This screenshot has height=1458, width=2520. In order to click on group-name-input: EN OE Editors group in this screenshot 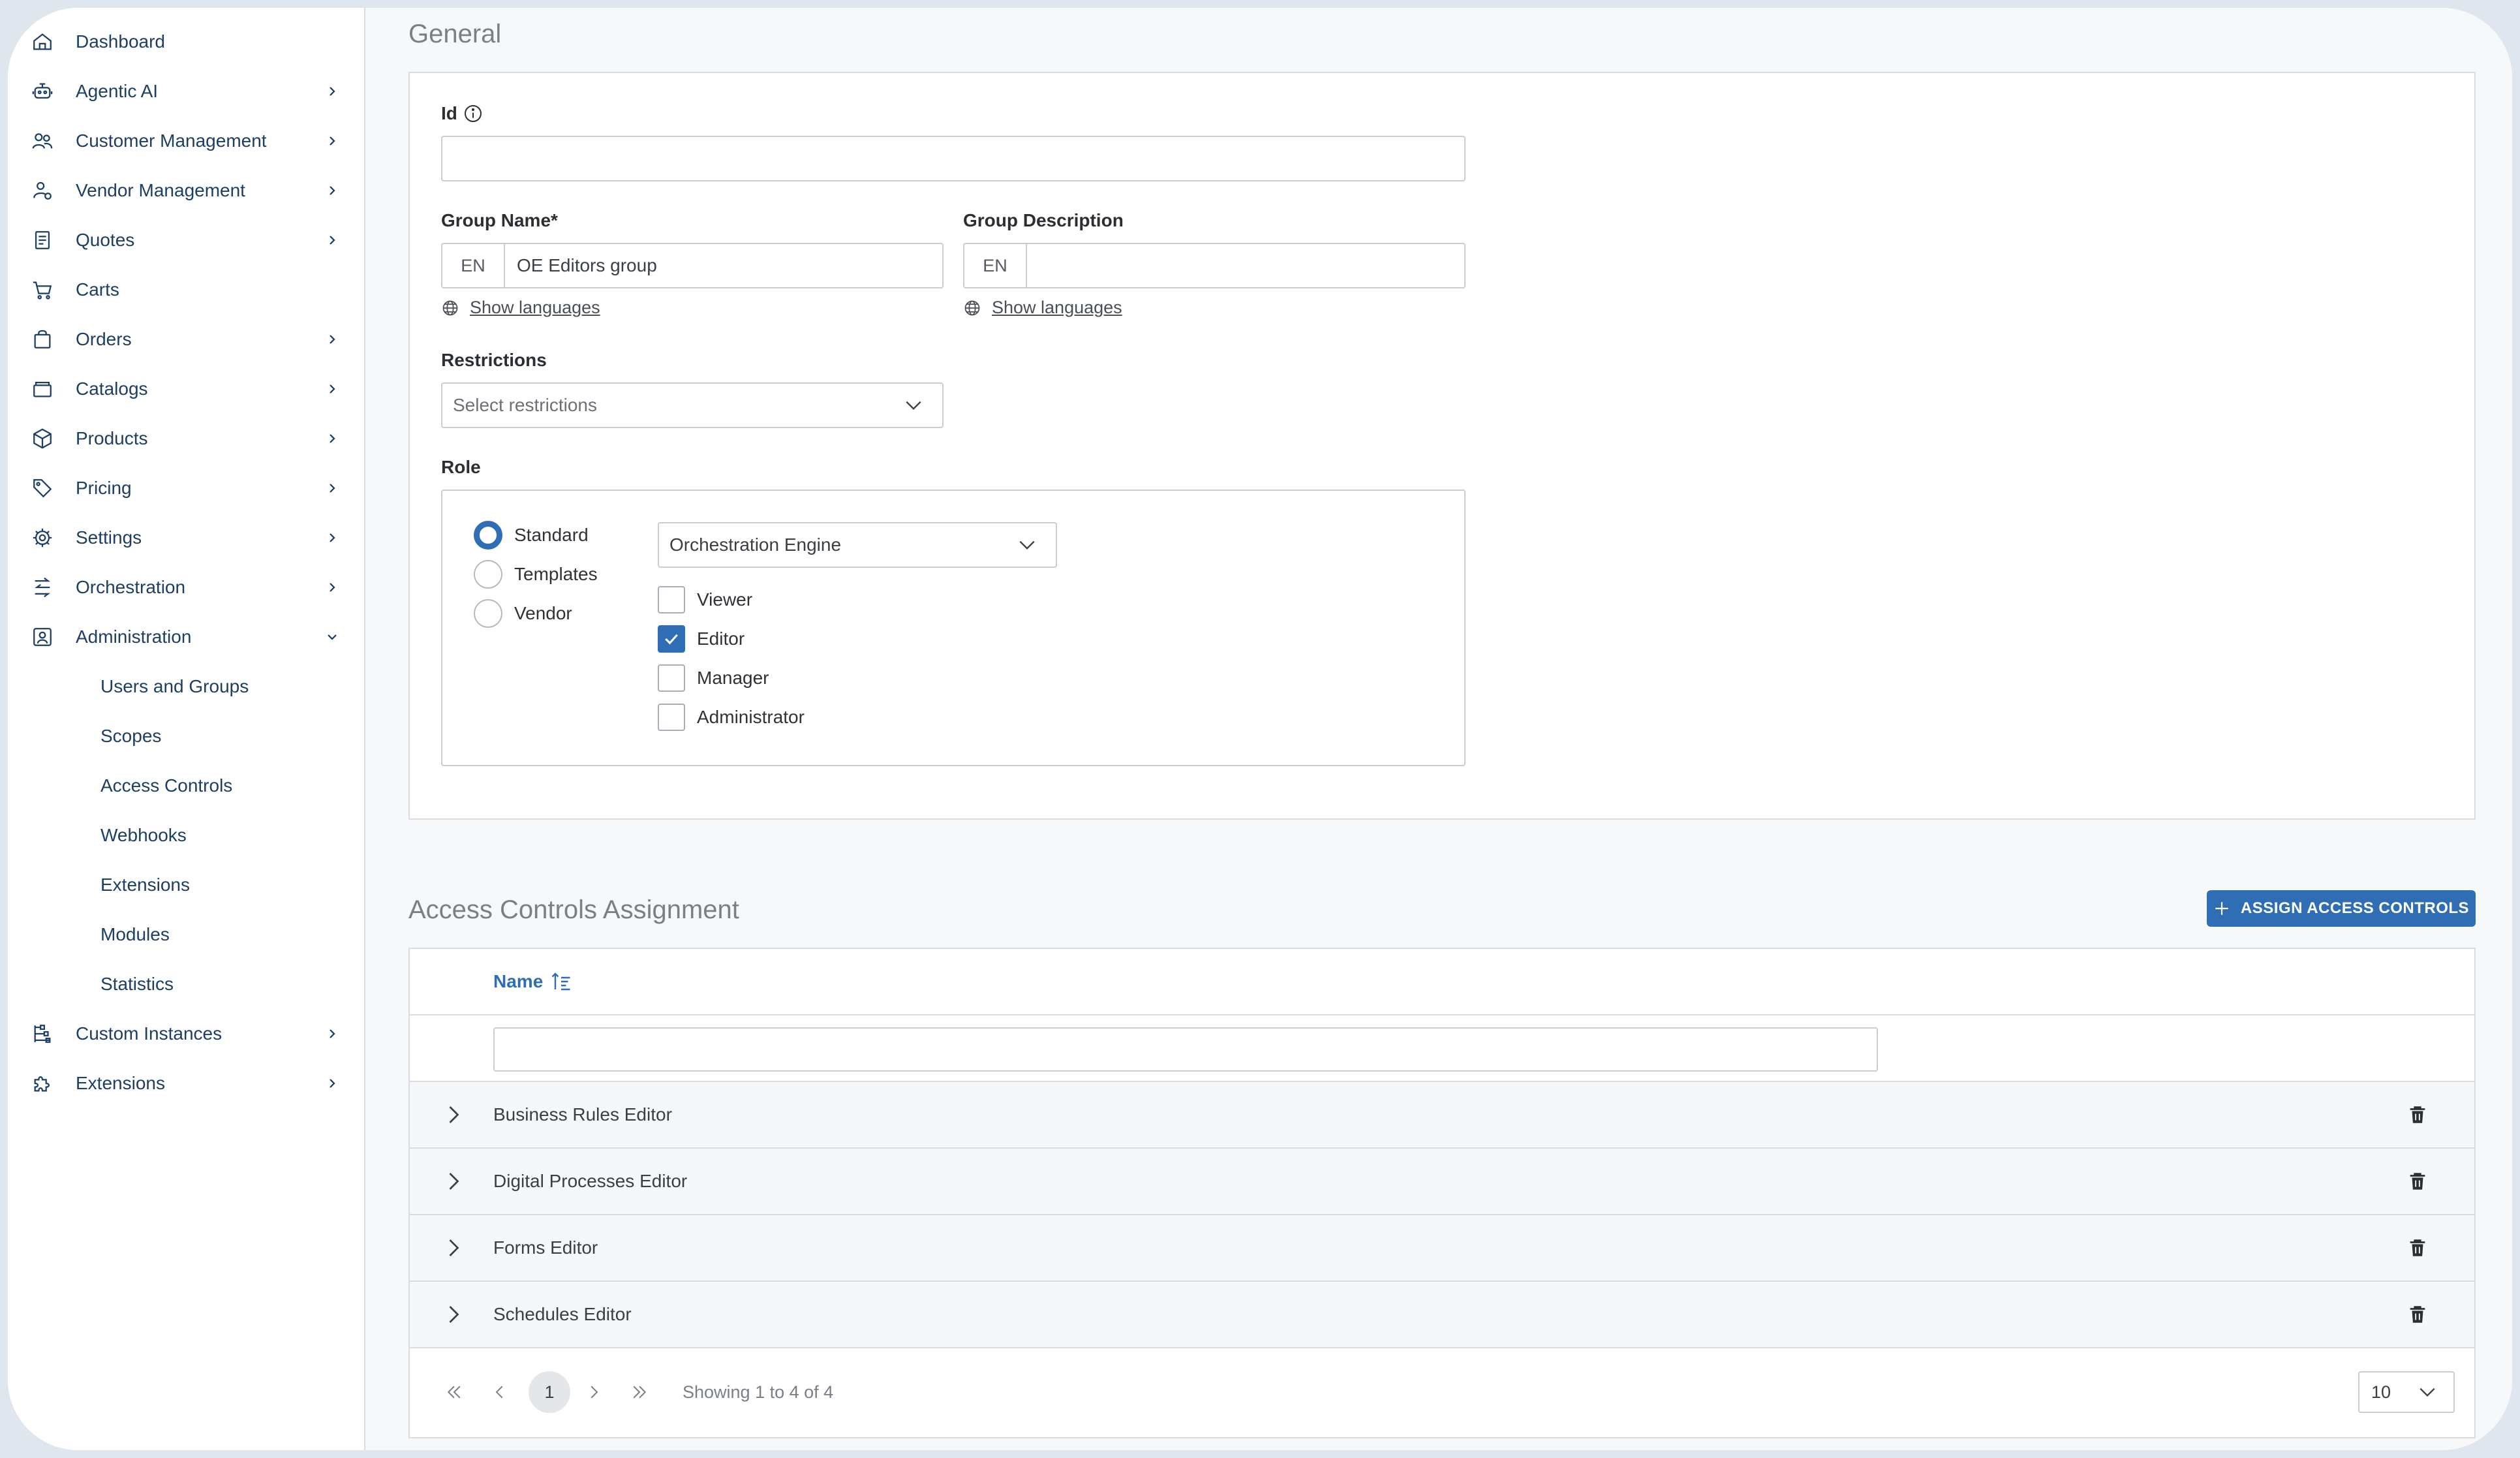, I will do `click(692, 265)`.